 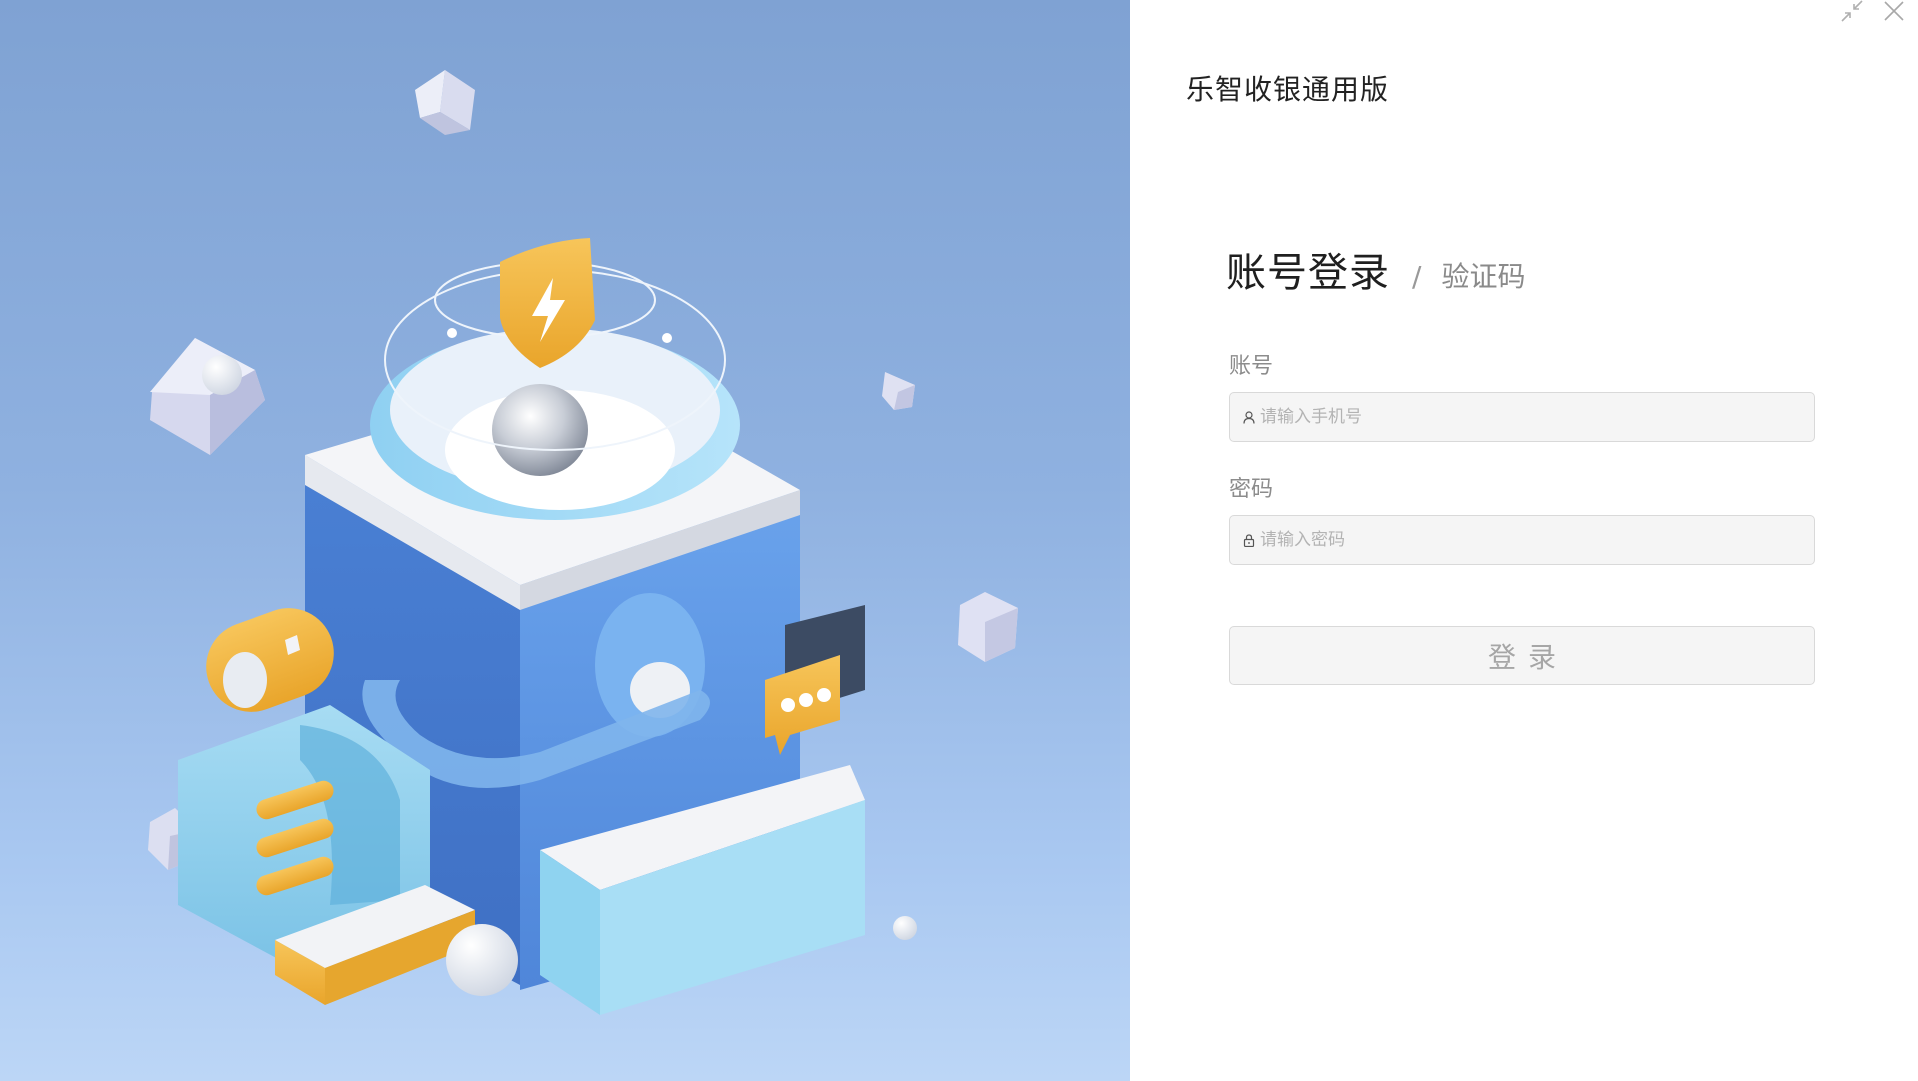 I want to click on shrink-arrows-icon, so click(x=1852, y=11).